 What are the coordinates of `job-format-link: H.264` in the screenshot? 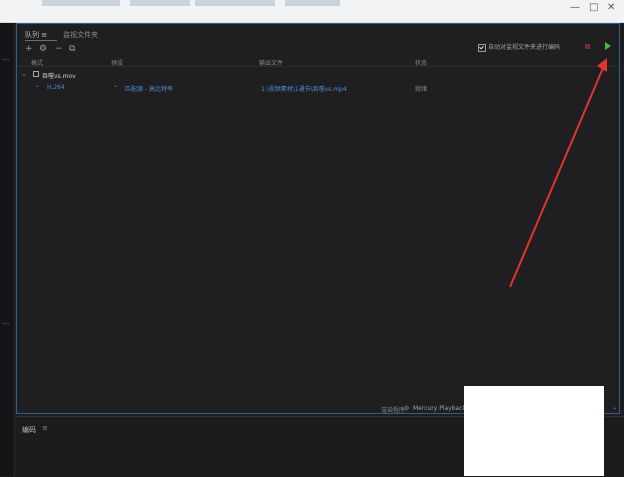 It's located at (56, 87).